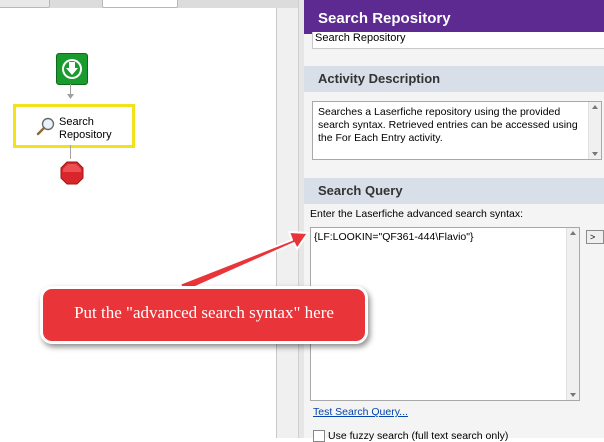  I want to click on search-query-text: {LF:LOOKIN="QF361-444\Flavio"}, so click(394, 237).